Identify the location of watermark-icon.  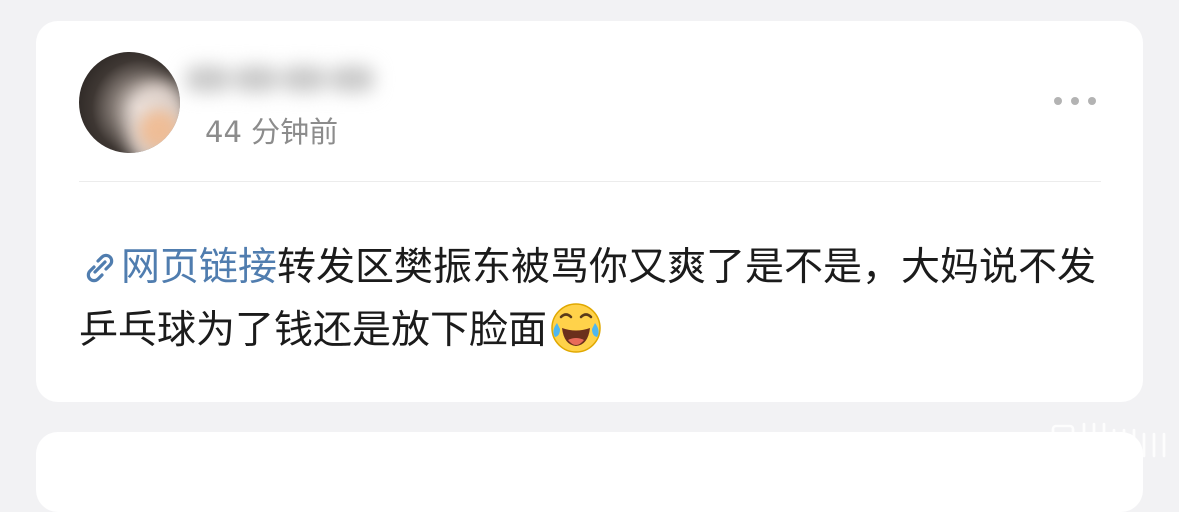
(1108, 440).